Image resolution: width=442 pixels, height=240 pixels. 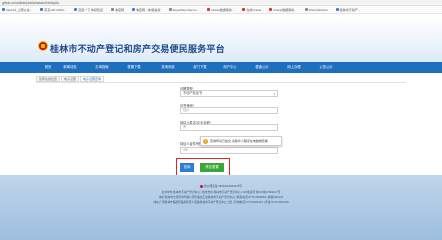 I want to click on reset-button: 清空重置, so click(x=212, y=167).